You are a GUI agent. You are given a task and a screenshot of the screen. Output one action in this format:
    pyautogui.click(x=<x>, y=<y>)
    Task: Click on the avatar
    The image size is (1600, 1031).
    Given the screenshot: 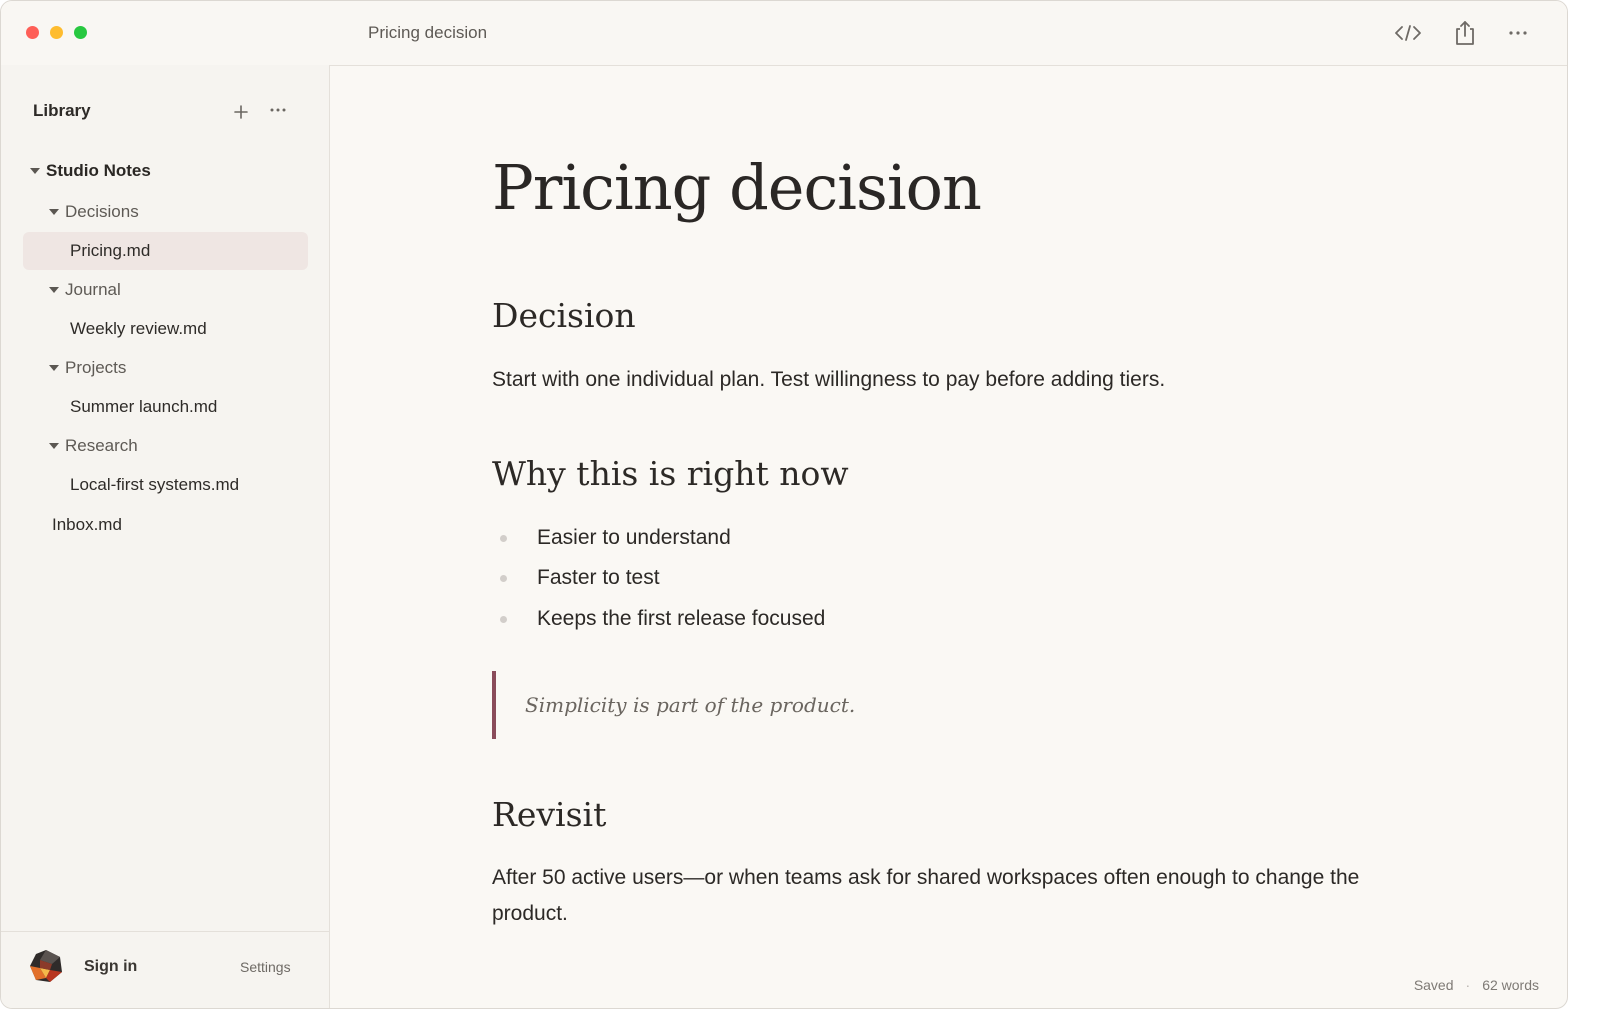 What is the action you would take?
    pyautogui.click(x=46, y=966)
    